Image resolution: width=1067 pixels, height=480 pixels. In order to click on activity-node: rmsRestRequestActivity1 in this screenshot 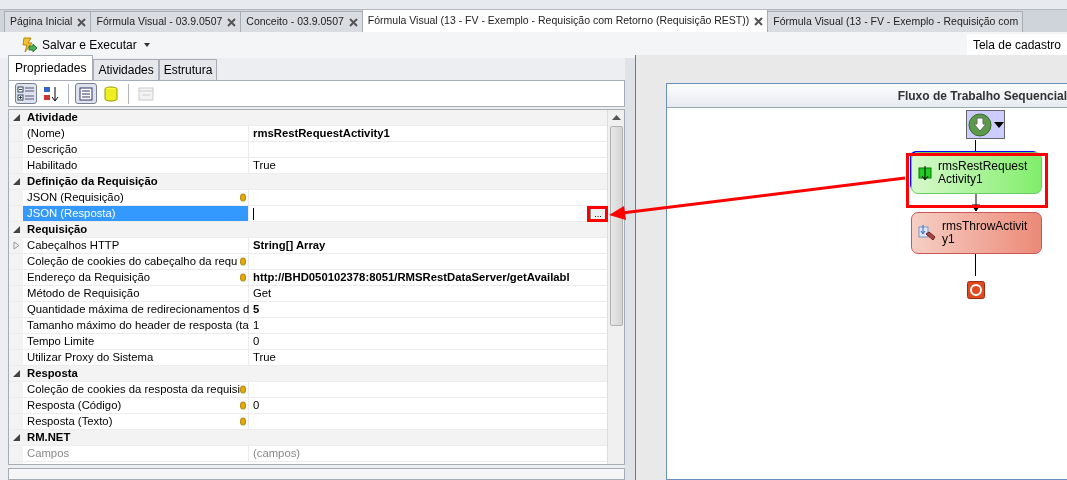, I will do `click(976, 173)`.